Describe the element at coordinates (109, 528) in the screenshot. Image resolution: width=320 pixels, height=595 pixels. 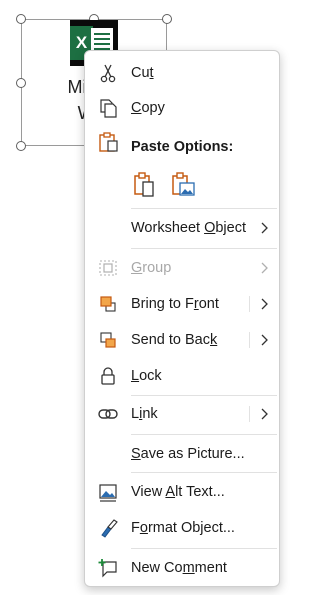
I see `format-brush-icon` at that location.